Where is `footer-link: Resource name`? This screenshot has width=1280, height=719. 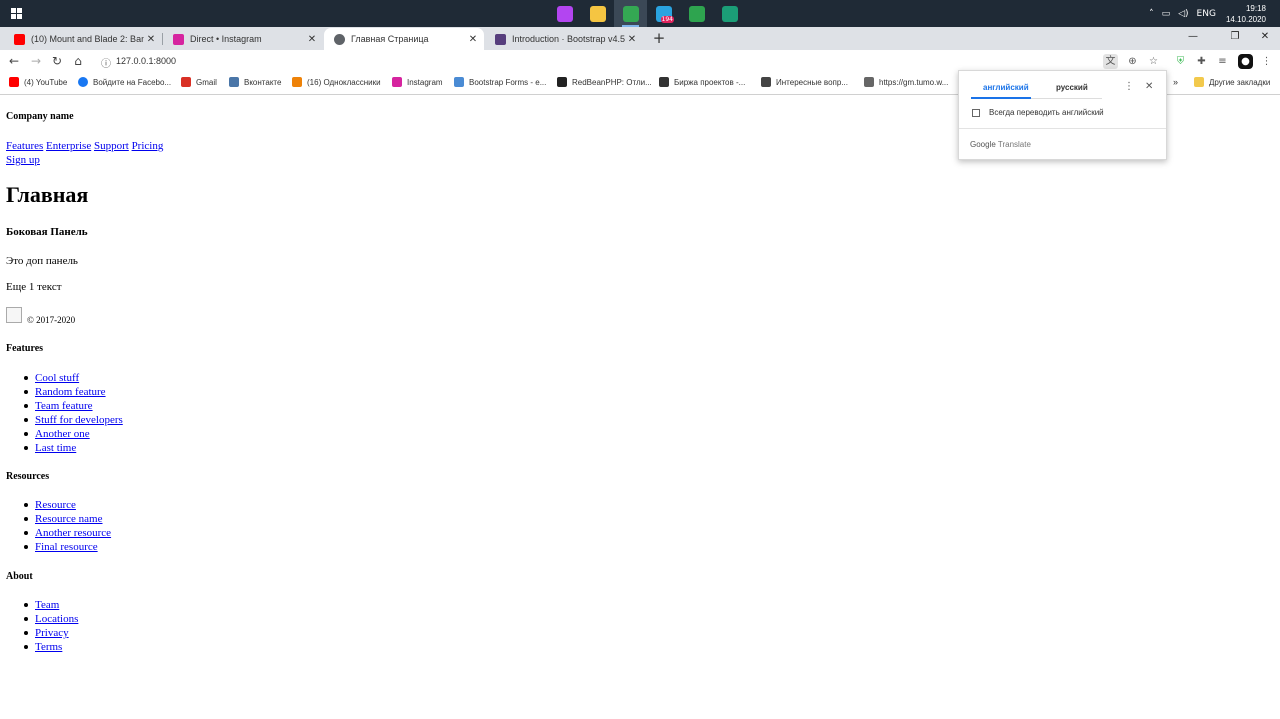
footer-link: Resource name is located at coordinates (69, 519).